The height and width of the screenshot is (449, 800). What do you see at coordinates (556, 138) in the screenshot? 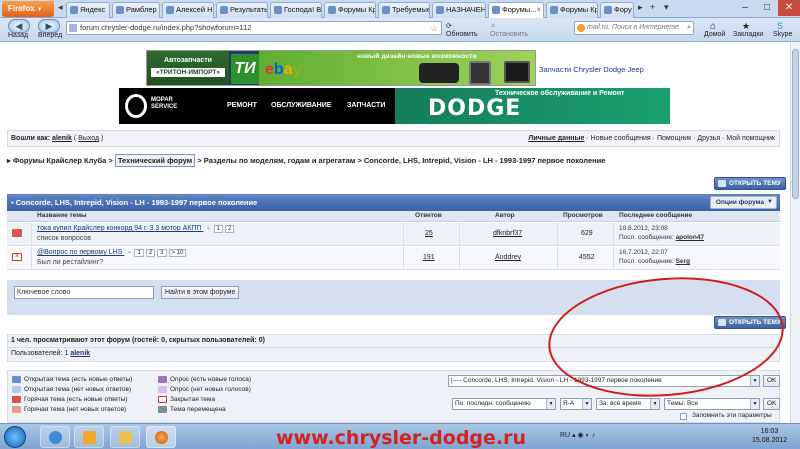
I see `profile-link: Личные данные` at bounding box center [556, 138].